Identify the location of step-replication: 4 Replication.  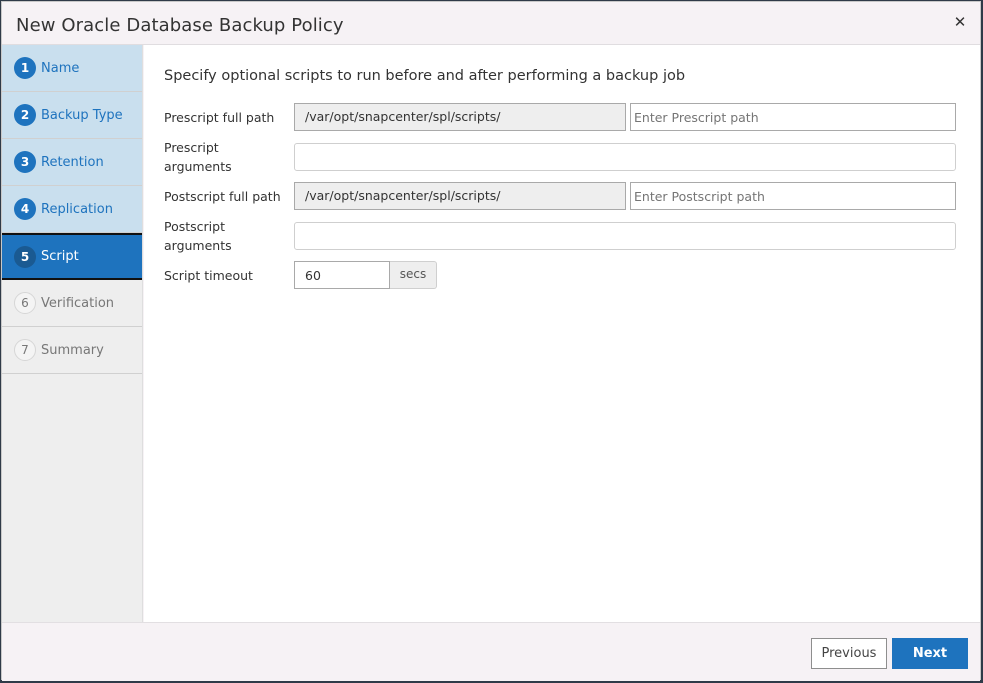
(72, 209).